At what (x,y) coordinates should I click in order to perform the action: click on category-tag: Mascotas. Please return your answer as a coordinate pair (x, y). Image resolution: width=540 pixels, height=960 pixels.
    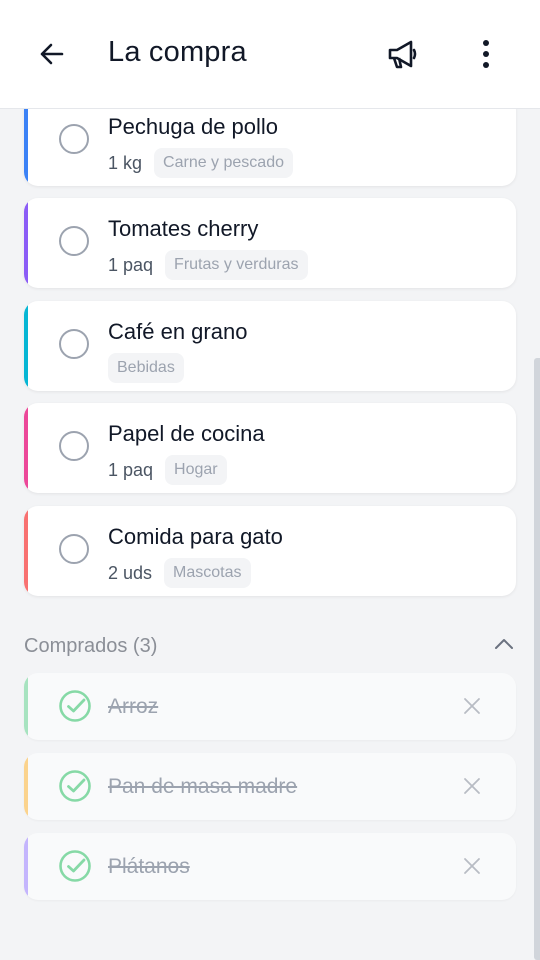
    Looking at the image, I should click on (207, 573).